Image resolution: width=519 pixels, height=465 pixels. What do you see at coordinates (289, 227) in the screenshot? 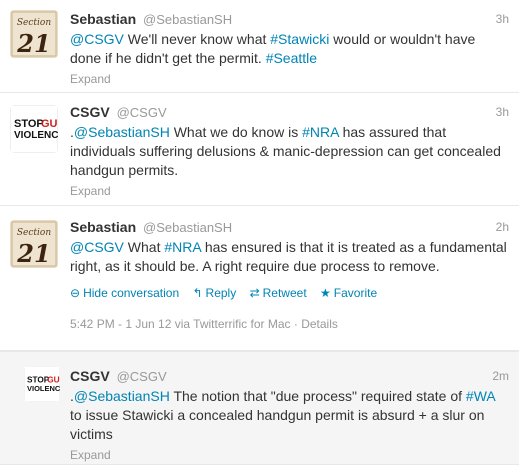
I see `tweet-header: Sebastian @SebastianSH 2h` at bounding box center [289, 227].